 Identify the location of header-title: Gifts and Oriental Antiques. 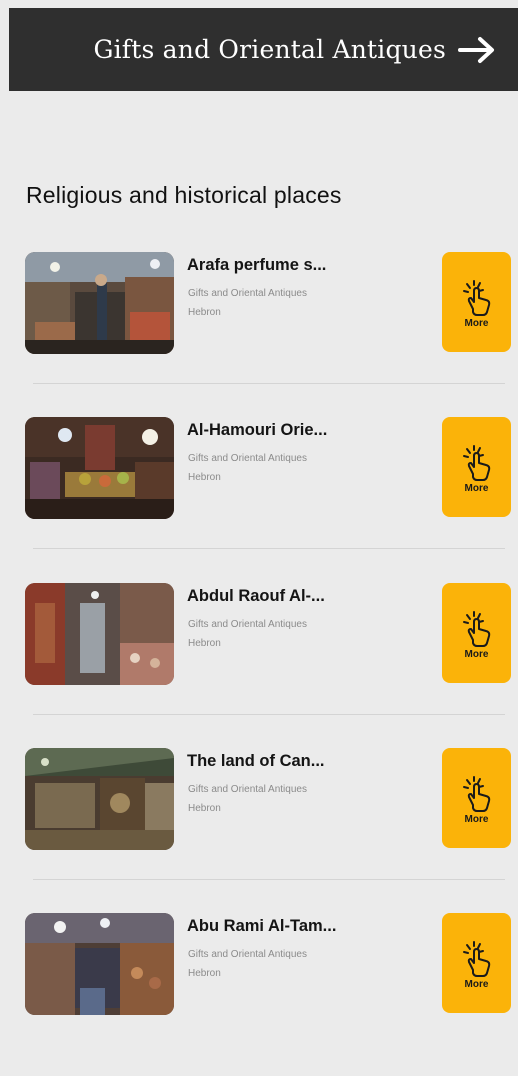
(269, 49).